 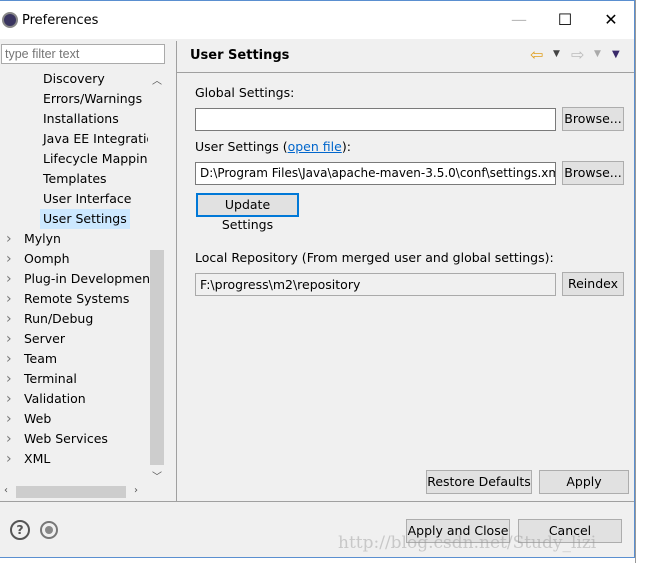 I want to click on pane-divider, so click(x=176, y=271).